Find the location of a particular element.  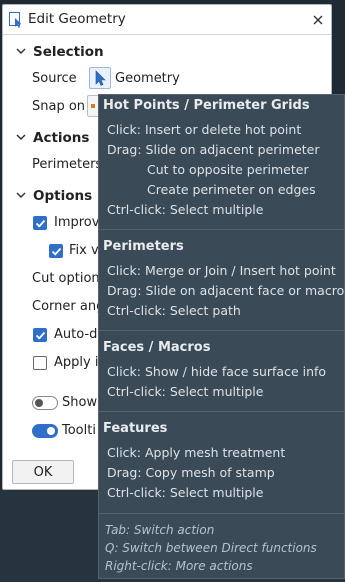

apply-checkbox is located at coordinates (40, 363).